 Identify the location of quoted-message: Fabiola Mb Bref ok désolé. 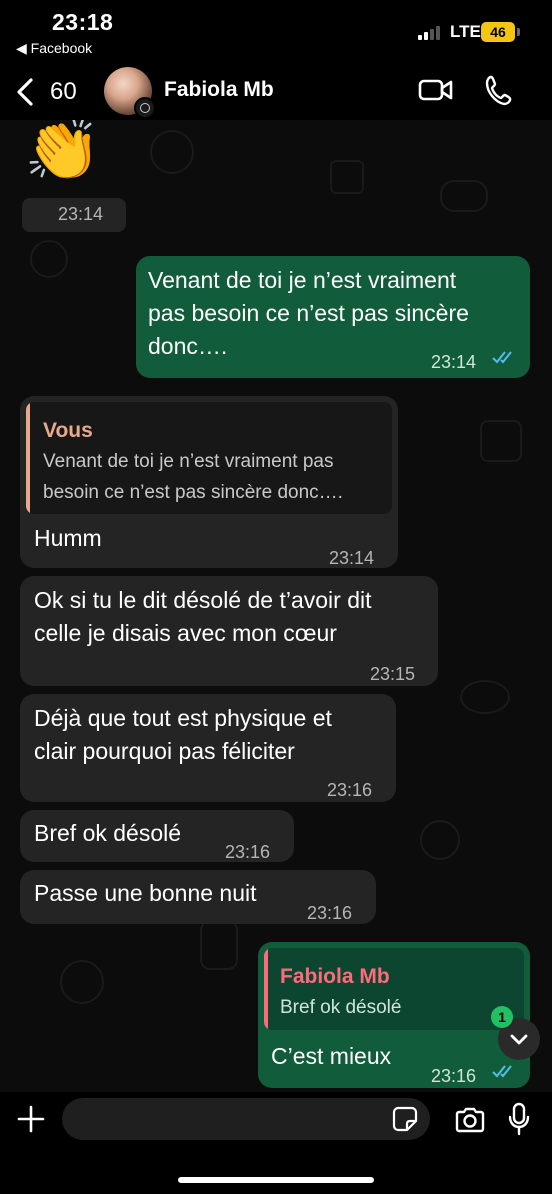
(394, 989).